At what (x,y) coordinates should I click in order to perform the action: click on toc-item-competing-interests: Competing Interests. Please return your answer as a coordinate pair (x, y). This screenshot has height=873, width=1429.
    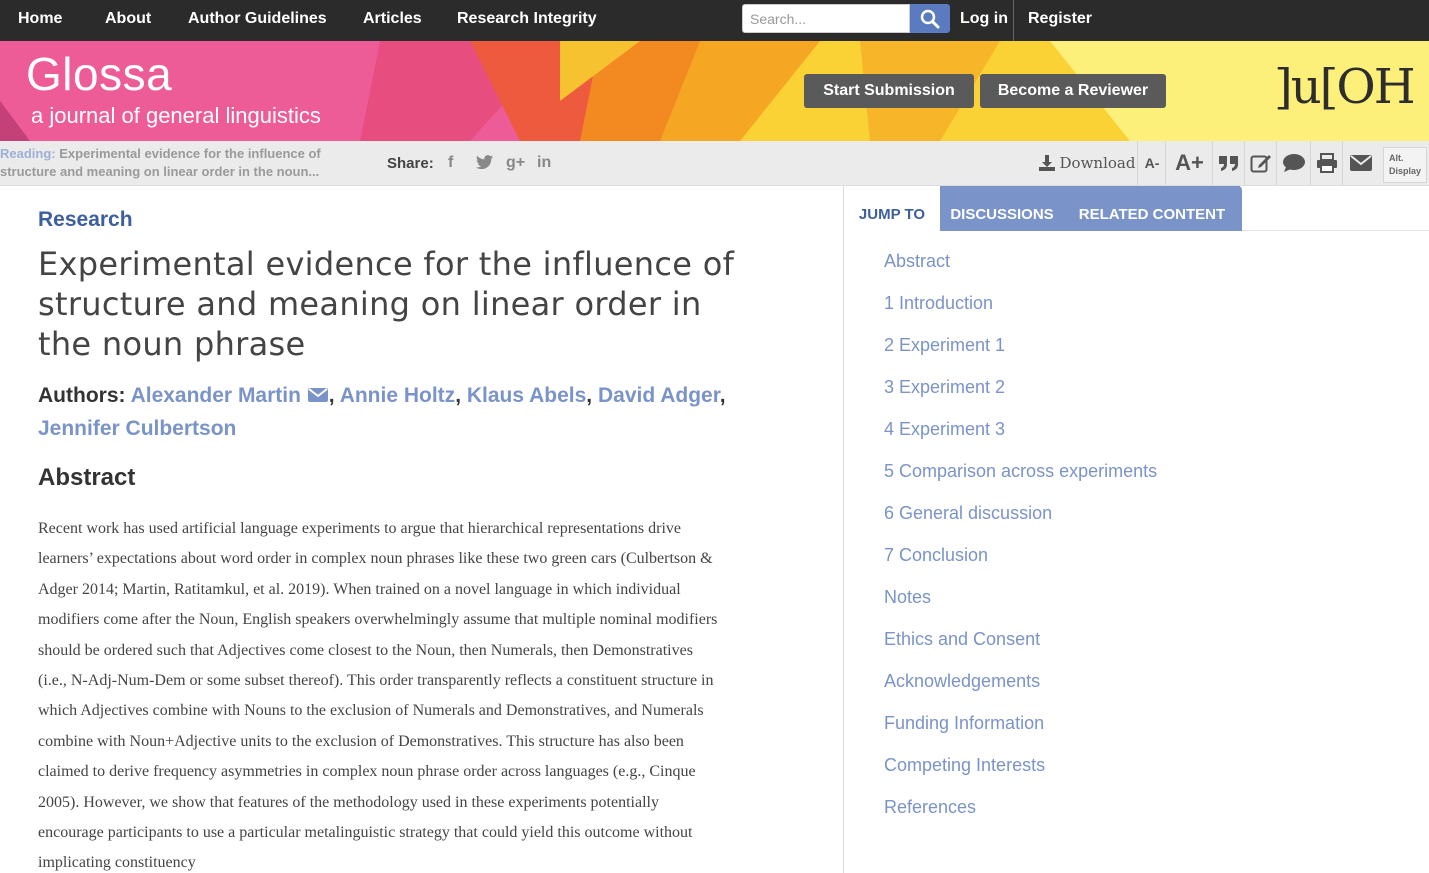
    Looking at the image, I should click on (1020, 765).